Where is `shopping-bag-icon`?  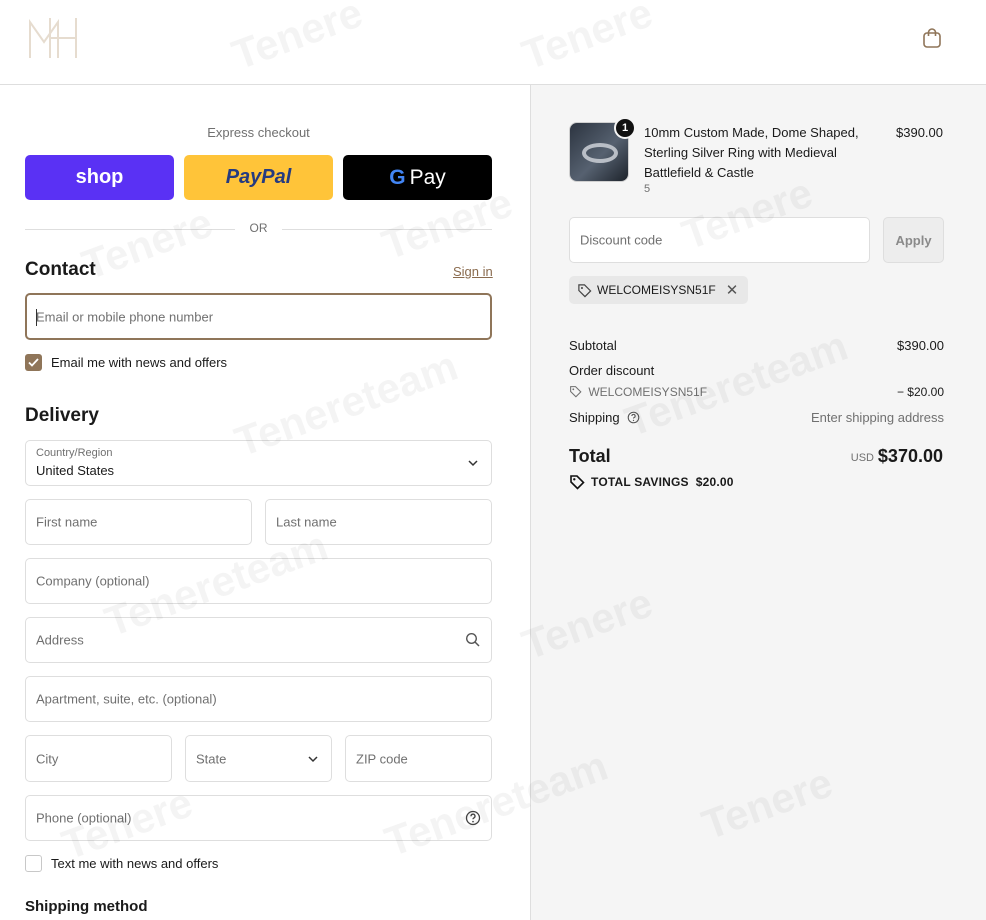 shopping-bag-icon is located at coordinates (932, 38).